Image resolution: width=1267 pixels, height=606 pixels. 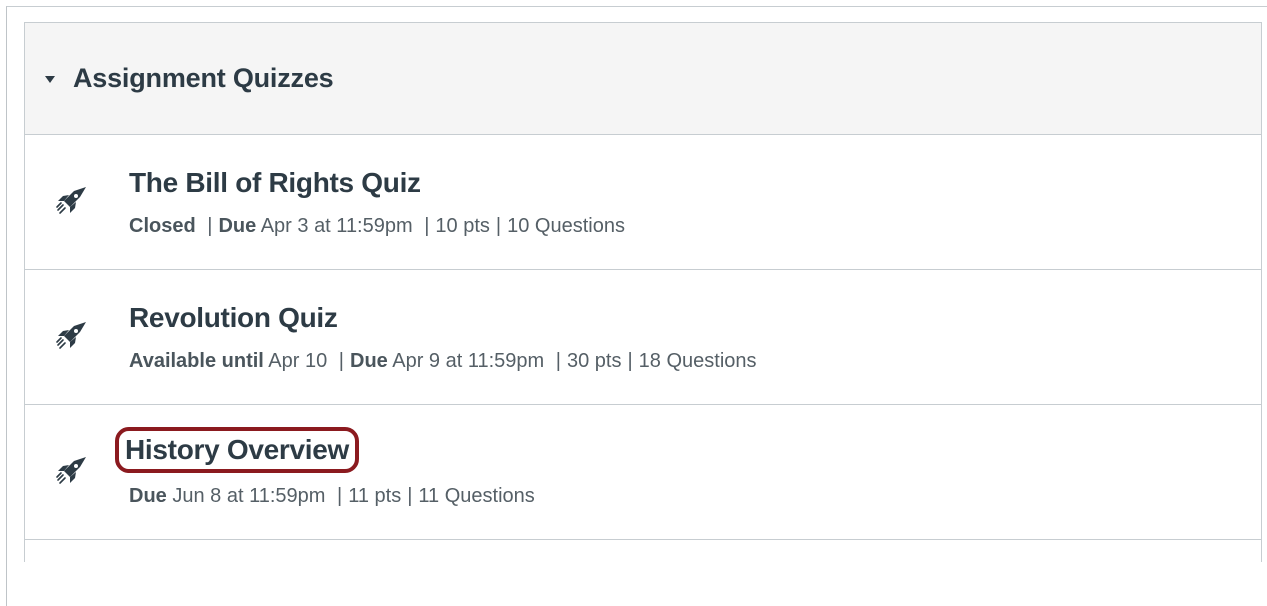 I want to click on group-title: Assignment Quizzes, so click(x=203, y=78).